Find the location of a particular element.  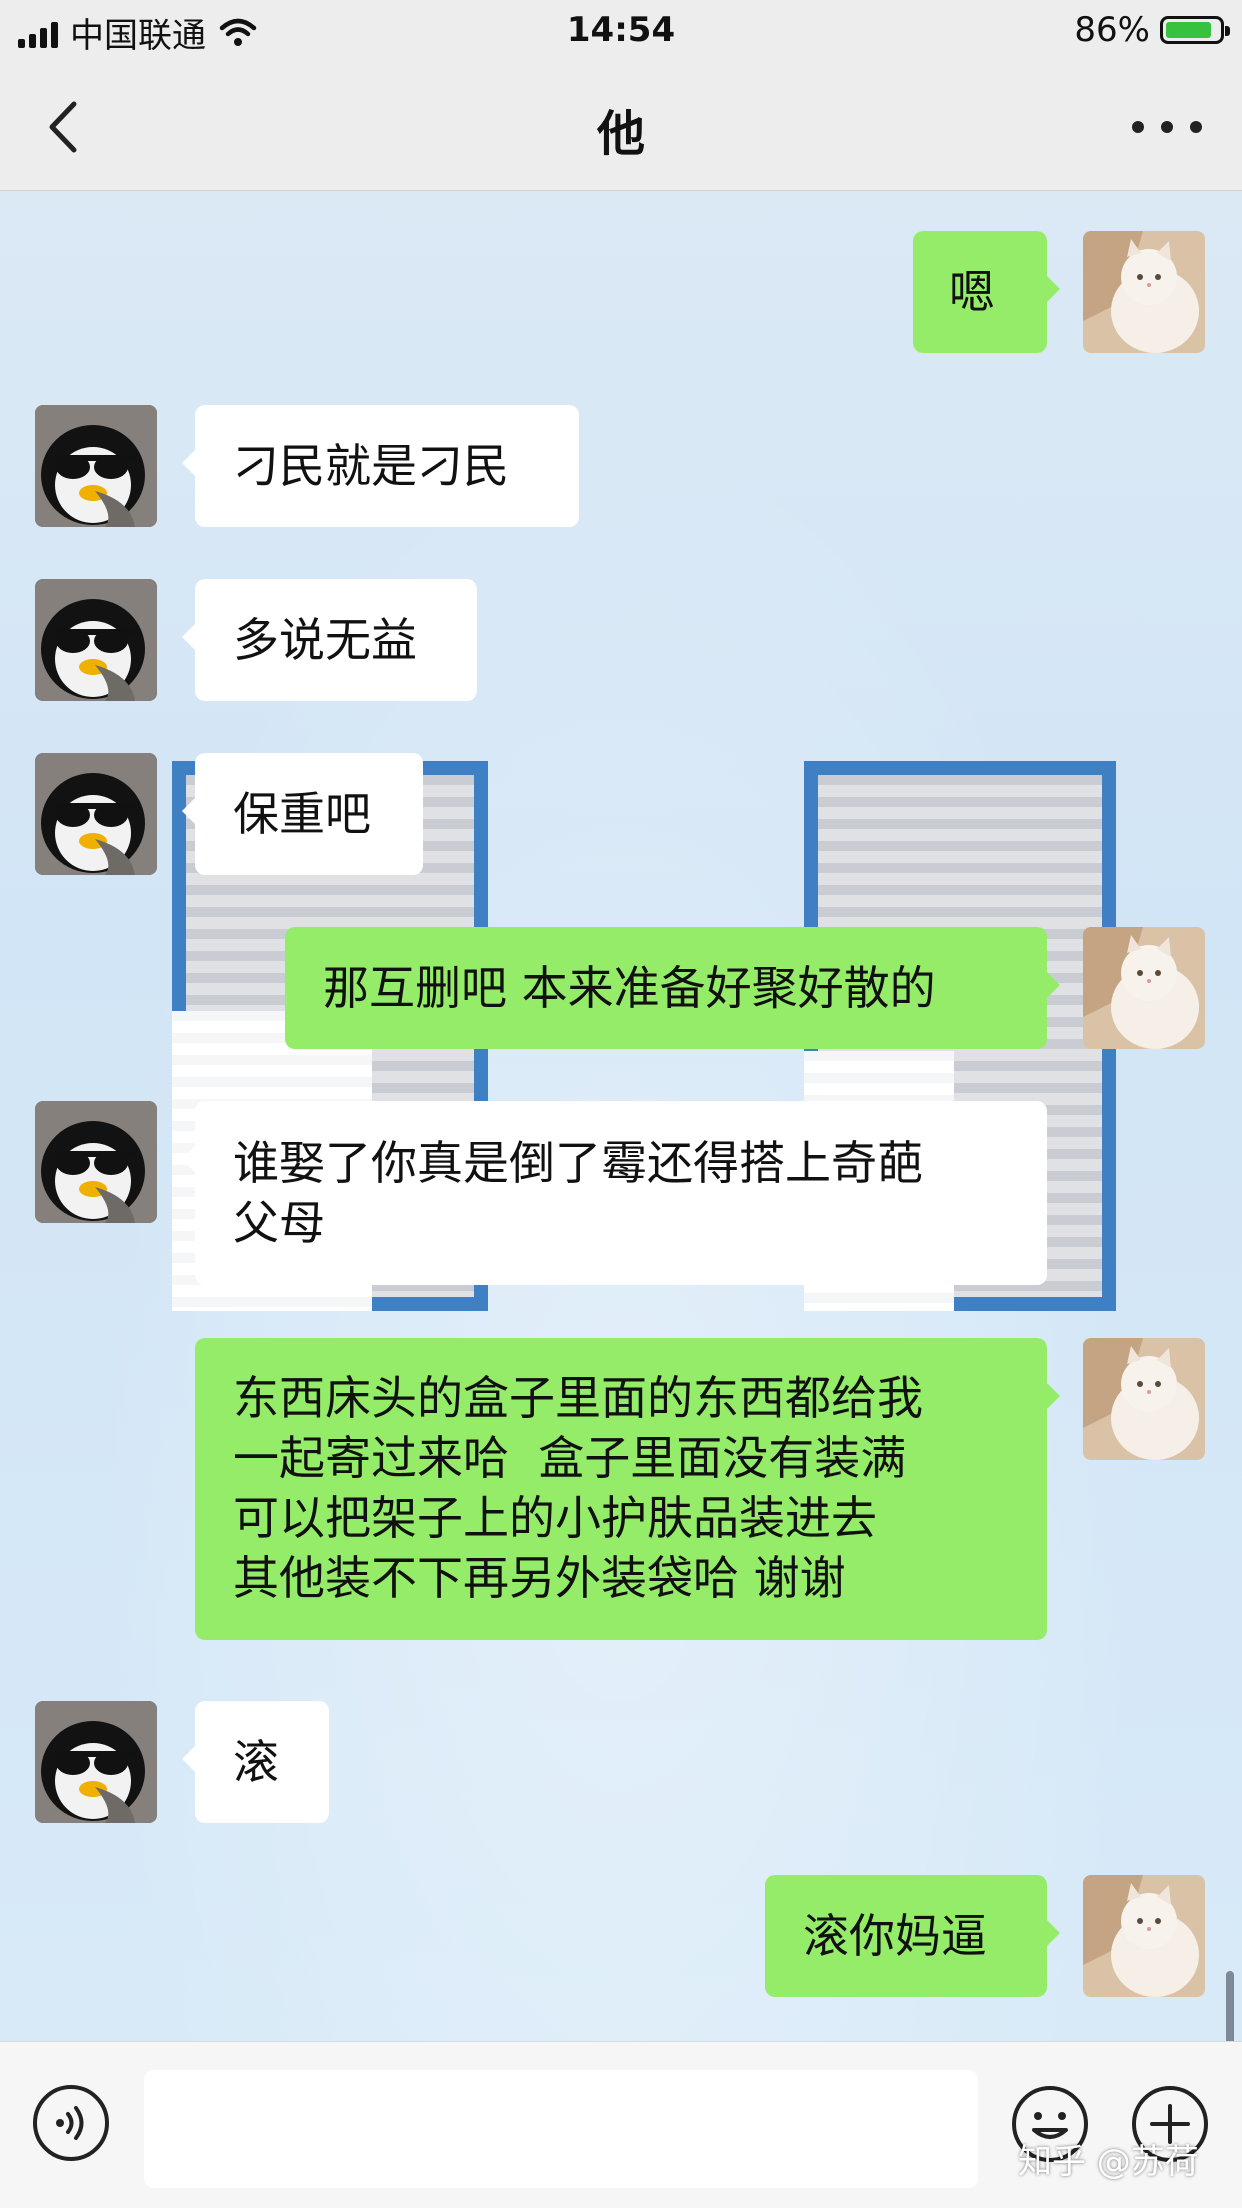

battery-percent: 86% is located at coordinates (1112, 30).